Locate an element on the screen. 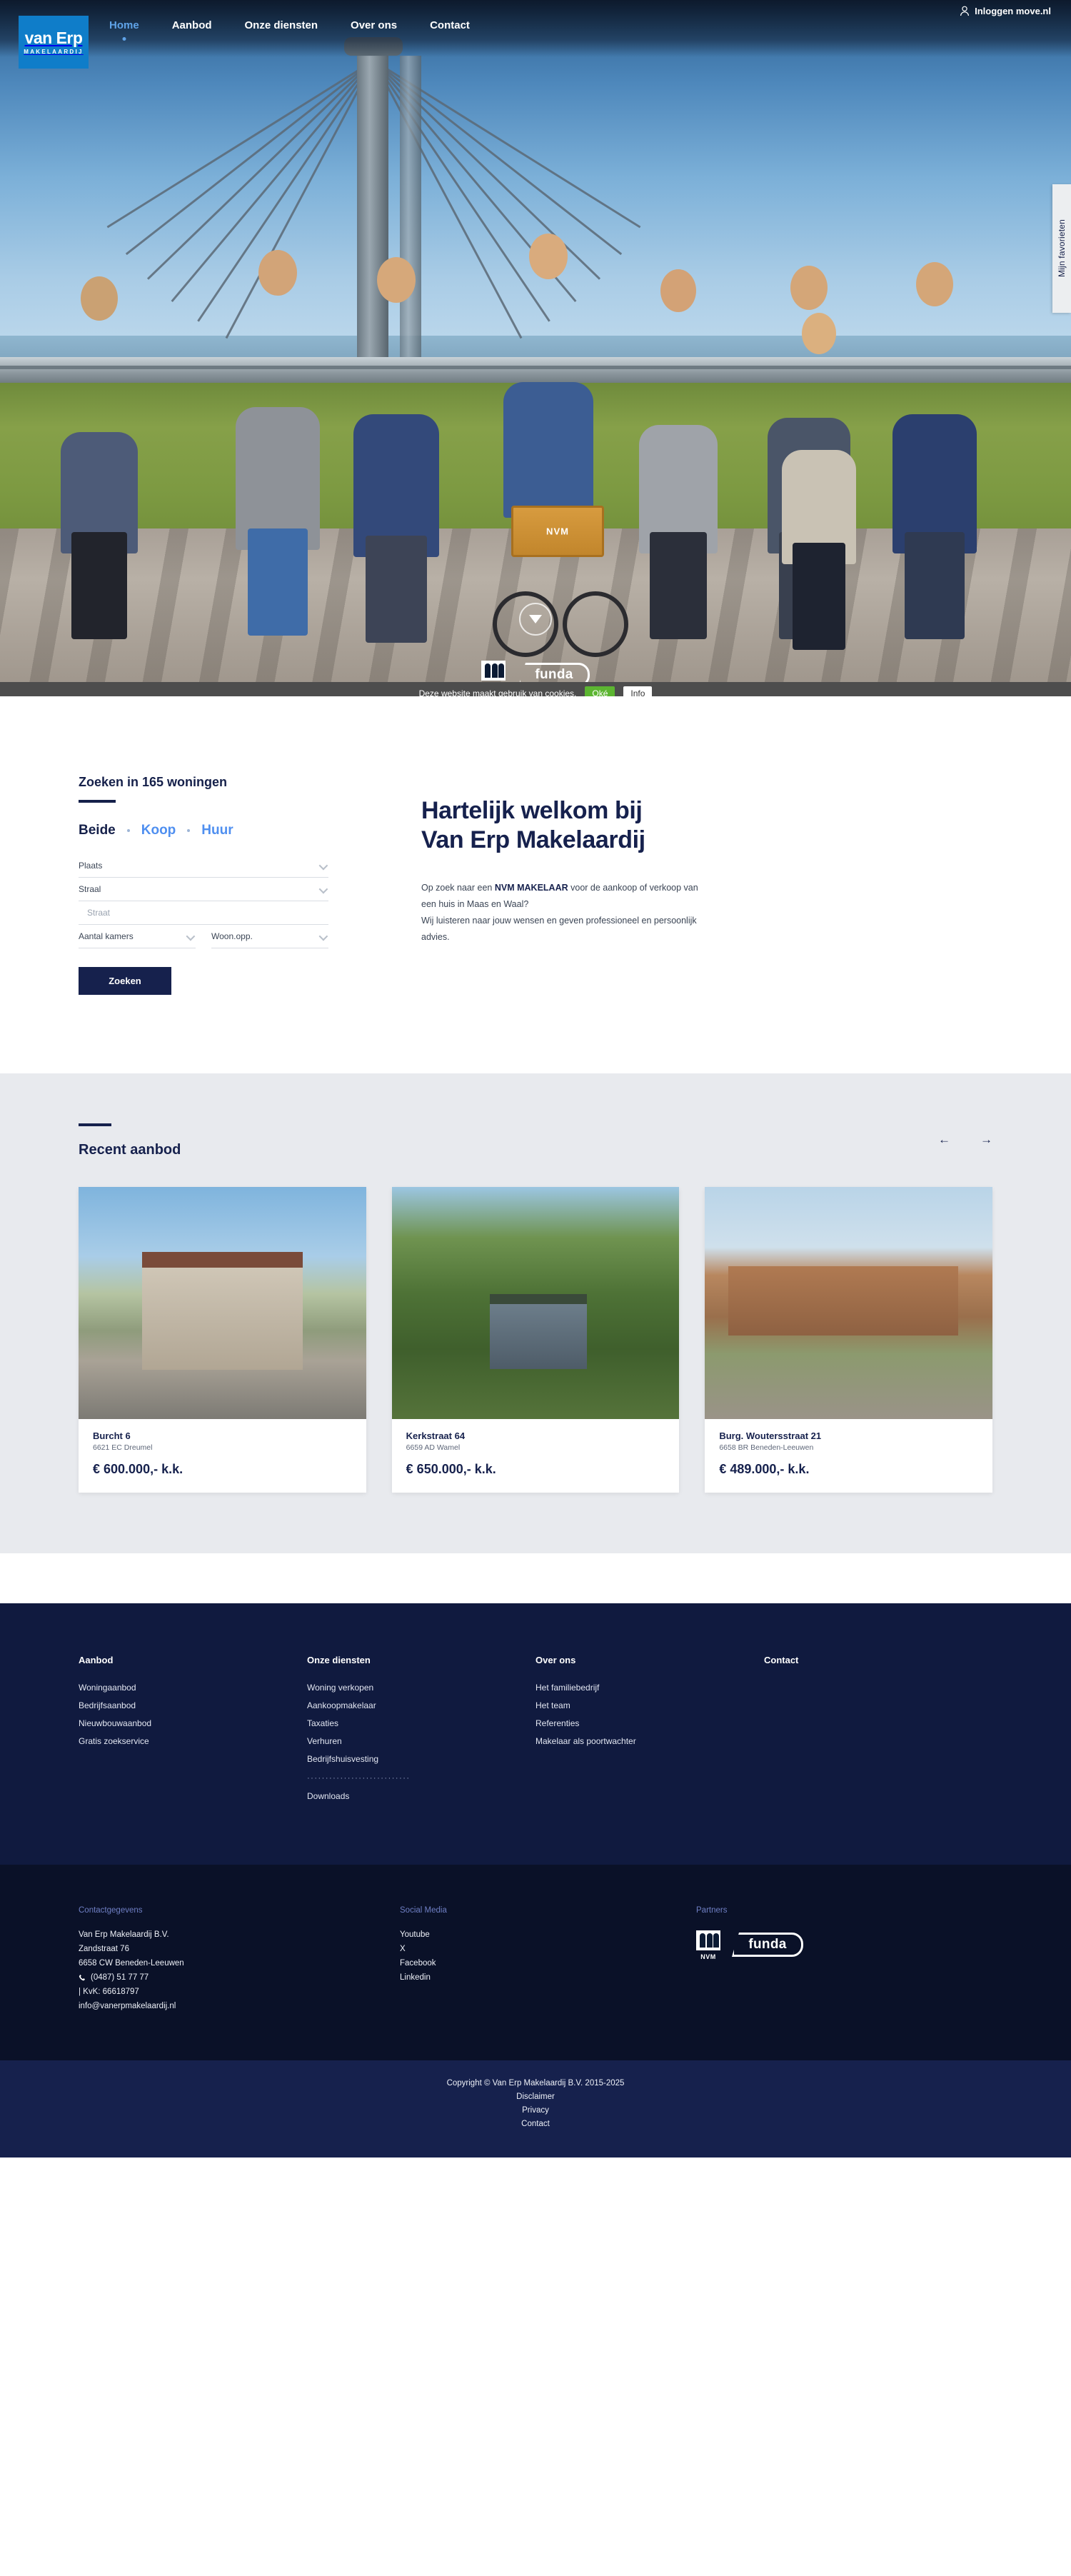  footer-bottom-link-disclaimer: Disclaimer is located at coordinates (535, 2097).